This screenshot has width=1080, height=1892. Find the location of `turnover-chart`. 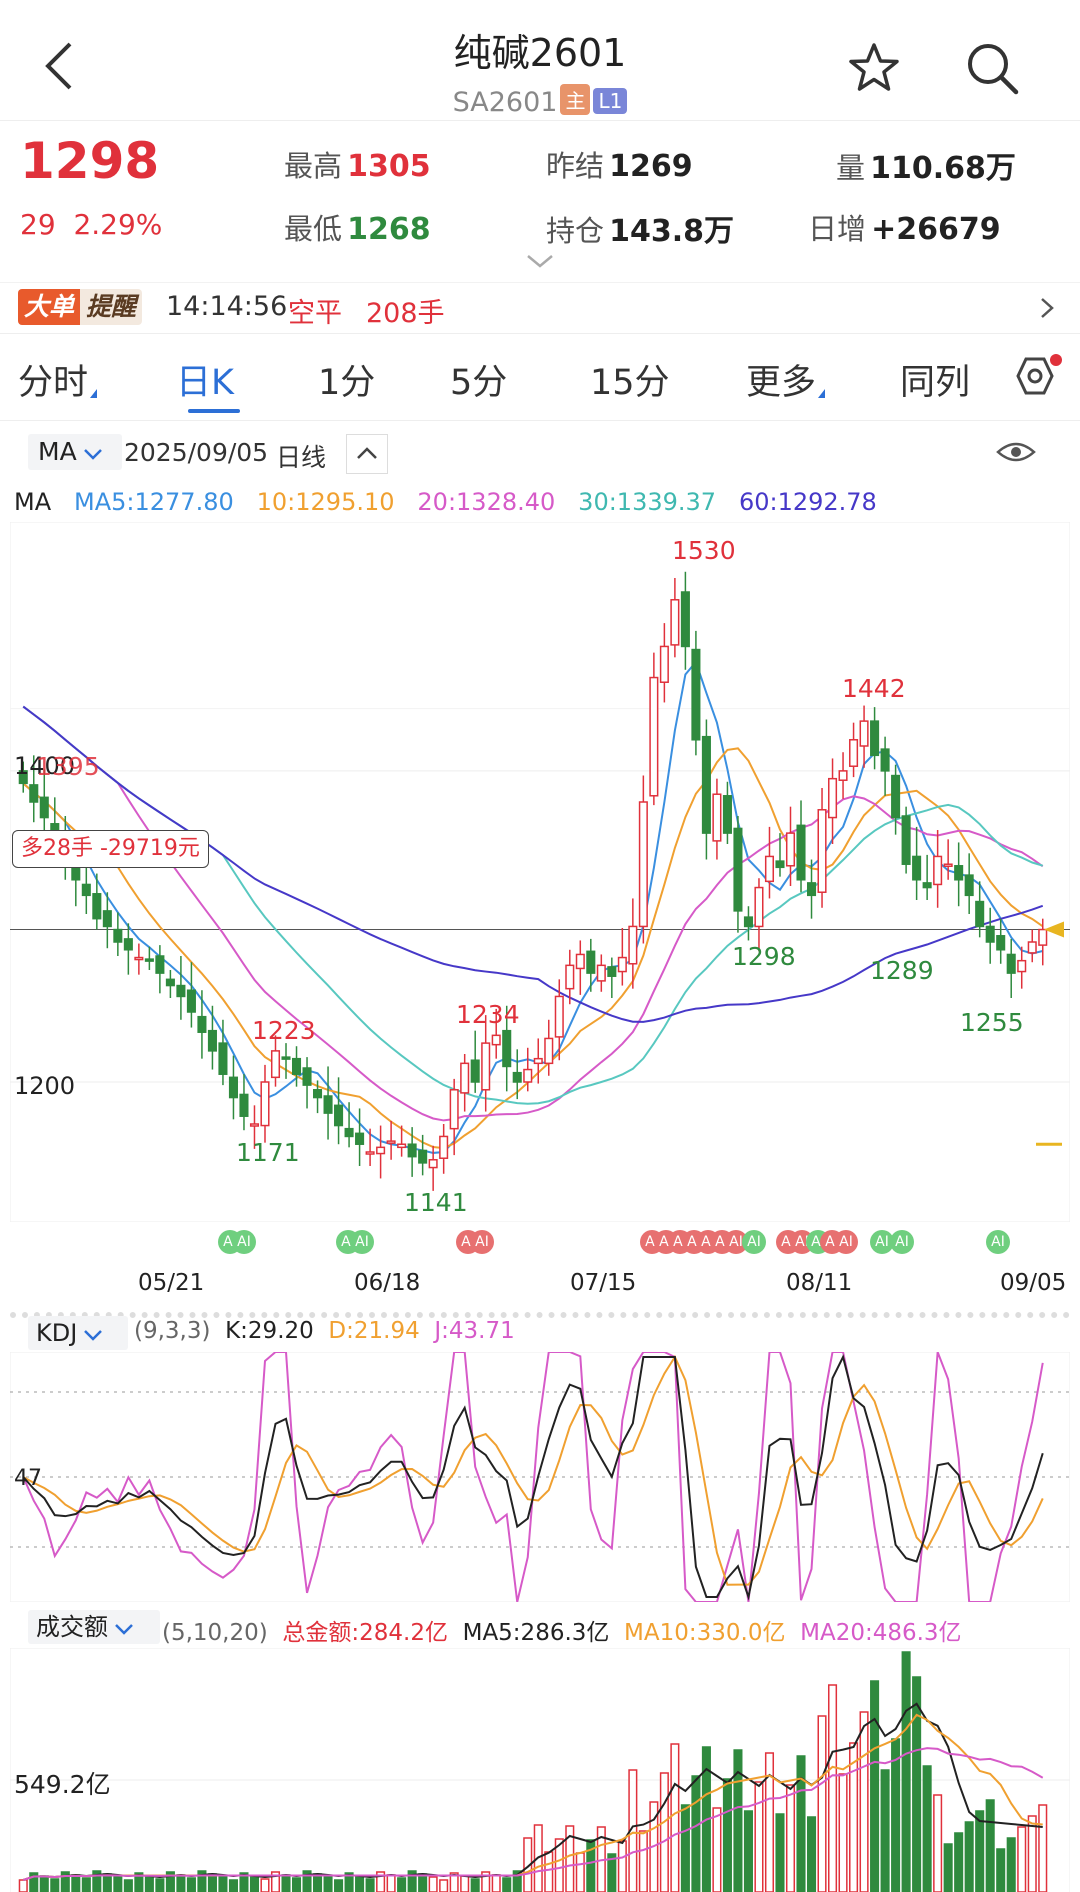

turnover-chart is located at coordinates (540, 1770).